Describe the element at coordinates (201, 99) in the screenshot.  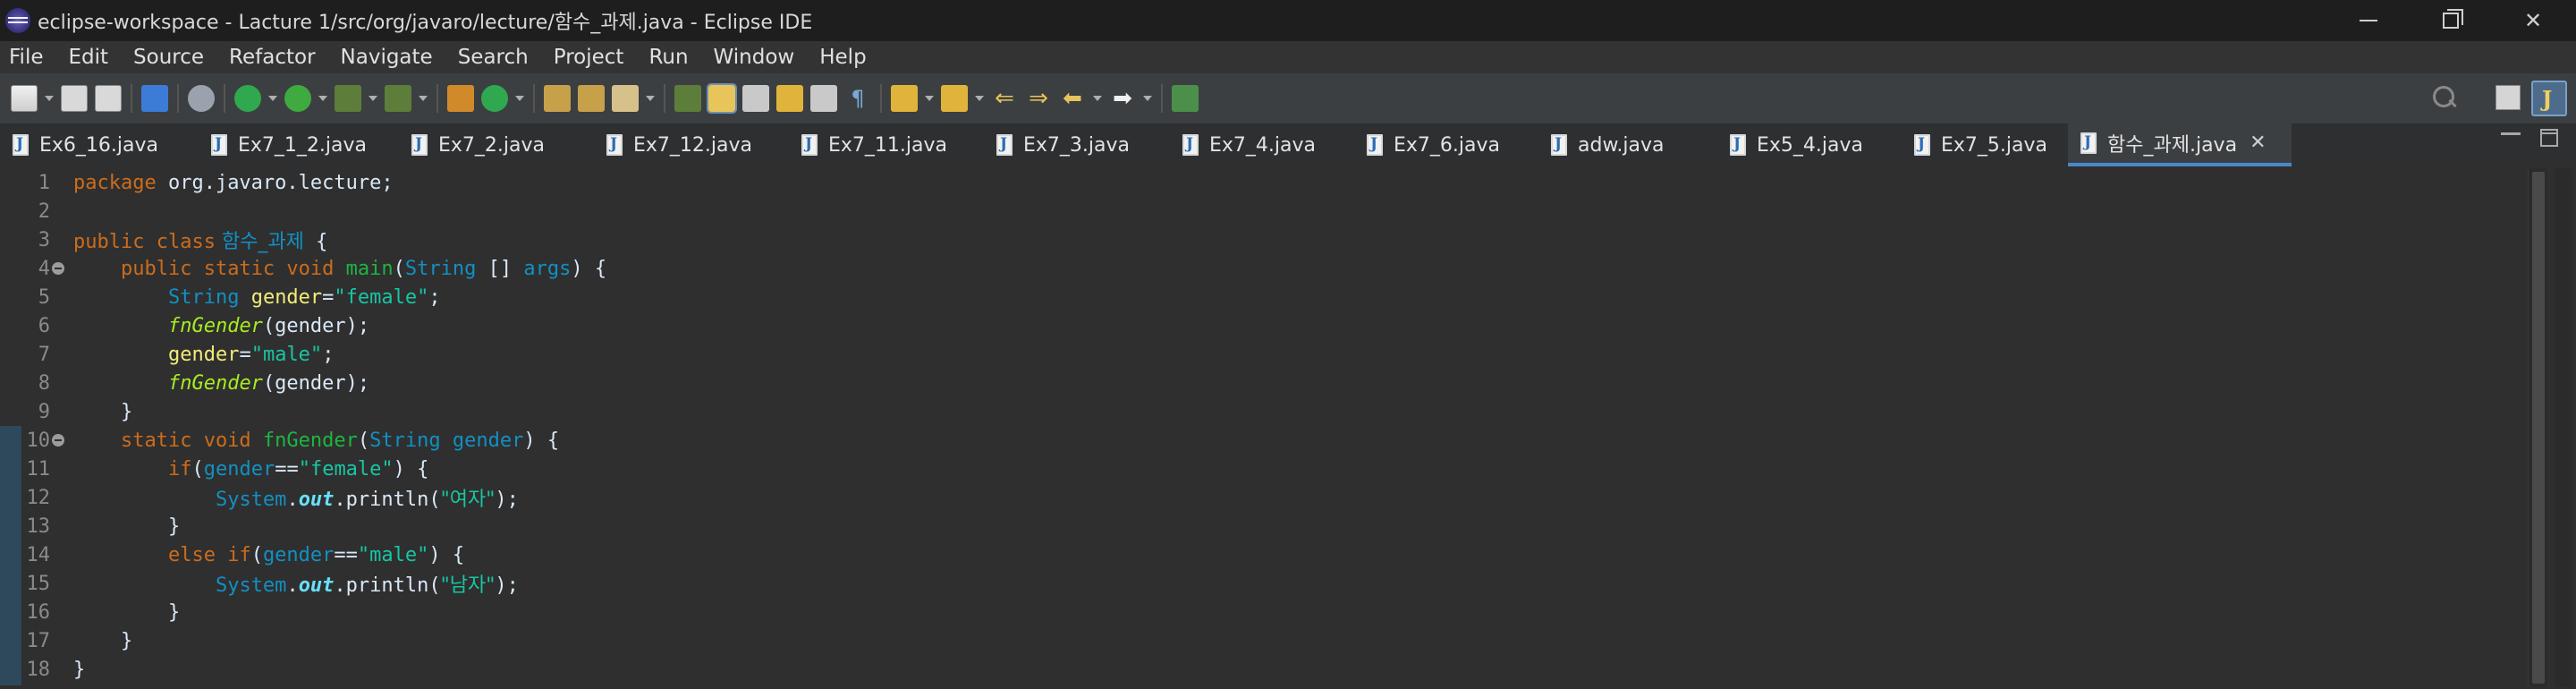
I see `skip-breakpoints-icon` at that location.